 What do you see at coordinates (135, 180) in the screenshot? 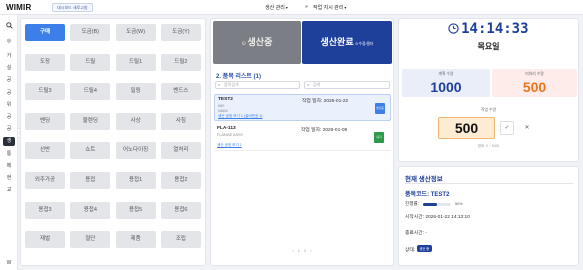
I see `category-button: 용접1` at bounding box center [135, 180].